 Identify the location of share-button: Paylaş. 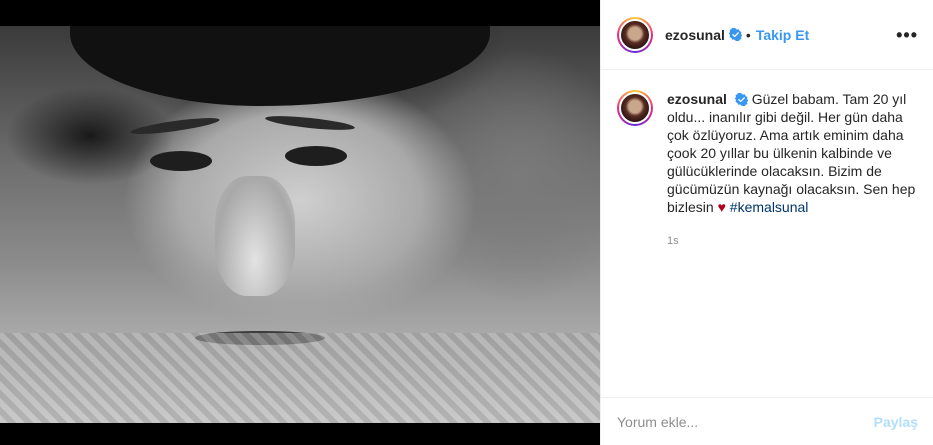
(896, 422).